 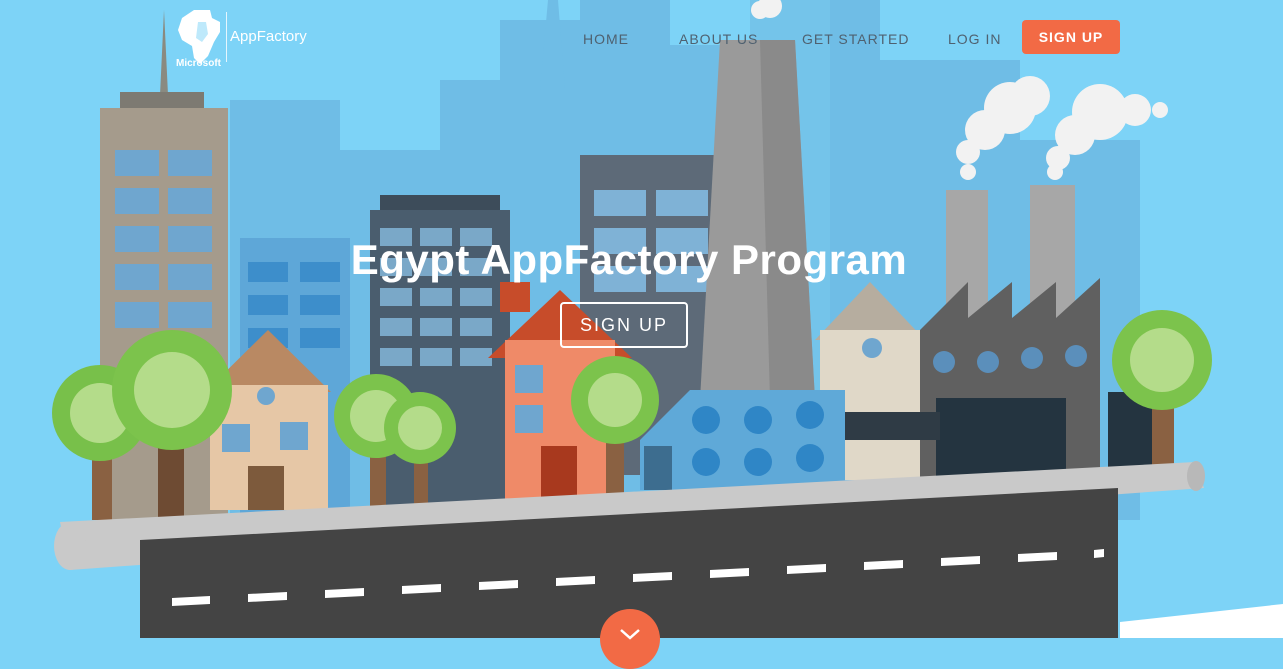 What do you see at coordinates (855, 39) in the screenshot?
I see `nav-get-started: GET STARTED` at bounding box center [855, 39].